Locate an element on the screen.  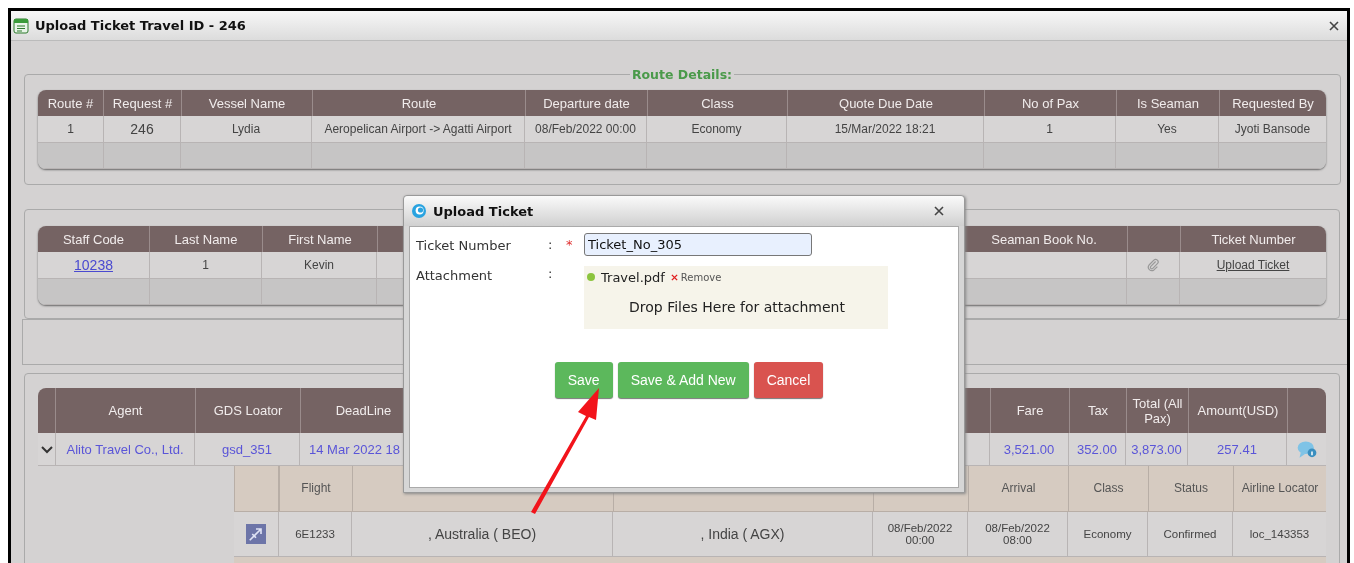
required-mark: * is located at coordinates (570, 244).